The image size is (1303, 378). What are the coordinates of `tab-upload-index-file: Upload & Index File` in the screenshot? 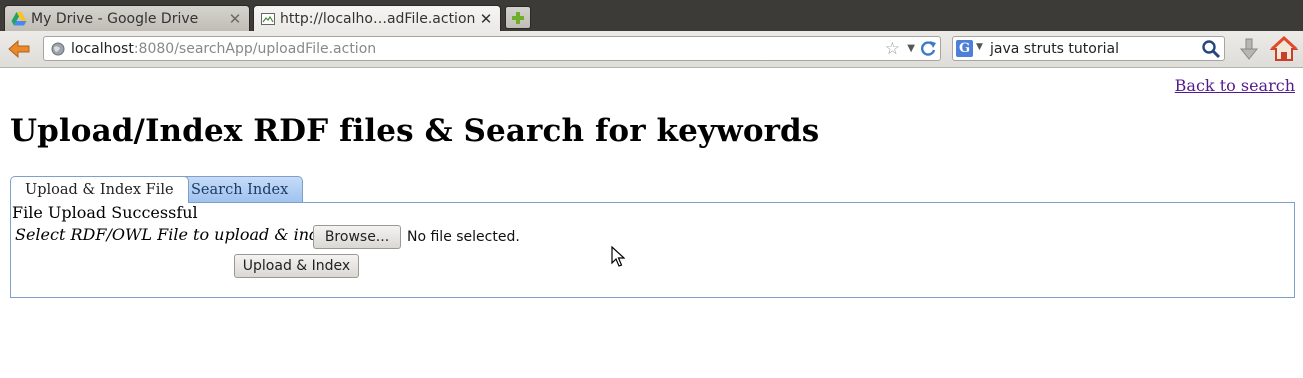 It's located at (99, 189).